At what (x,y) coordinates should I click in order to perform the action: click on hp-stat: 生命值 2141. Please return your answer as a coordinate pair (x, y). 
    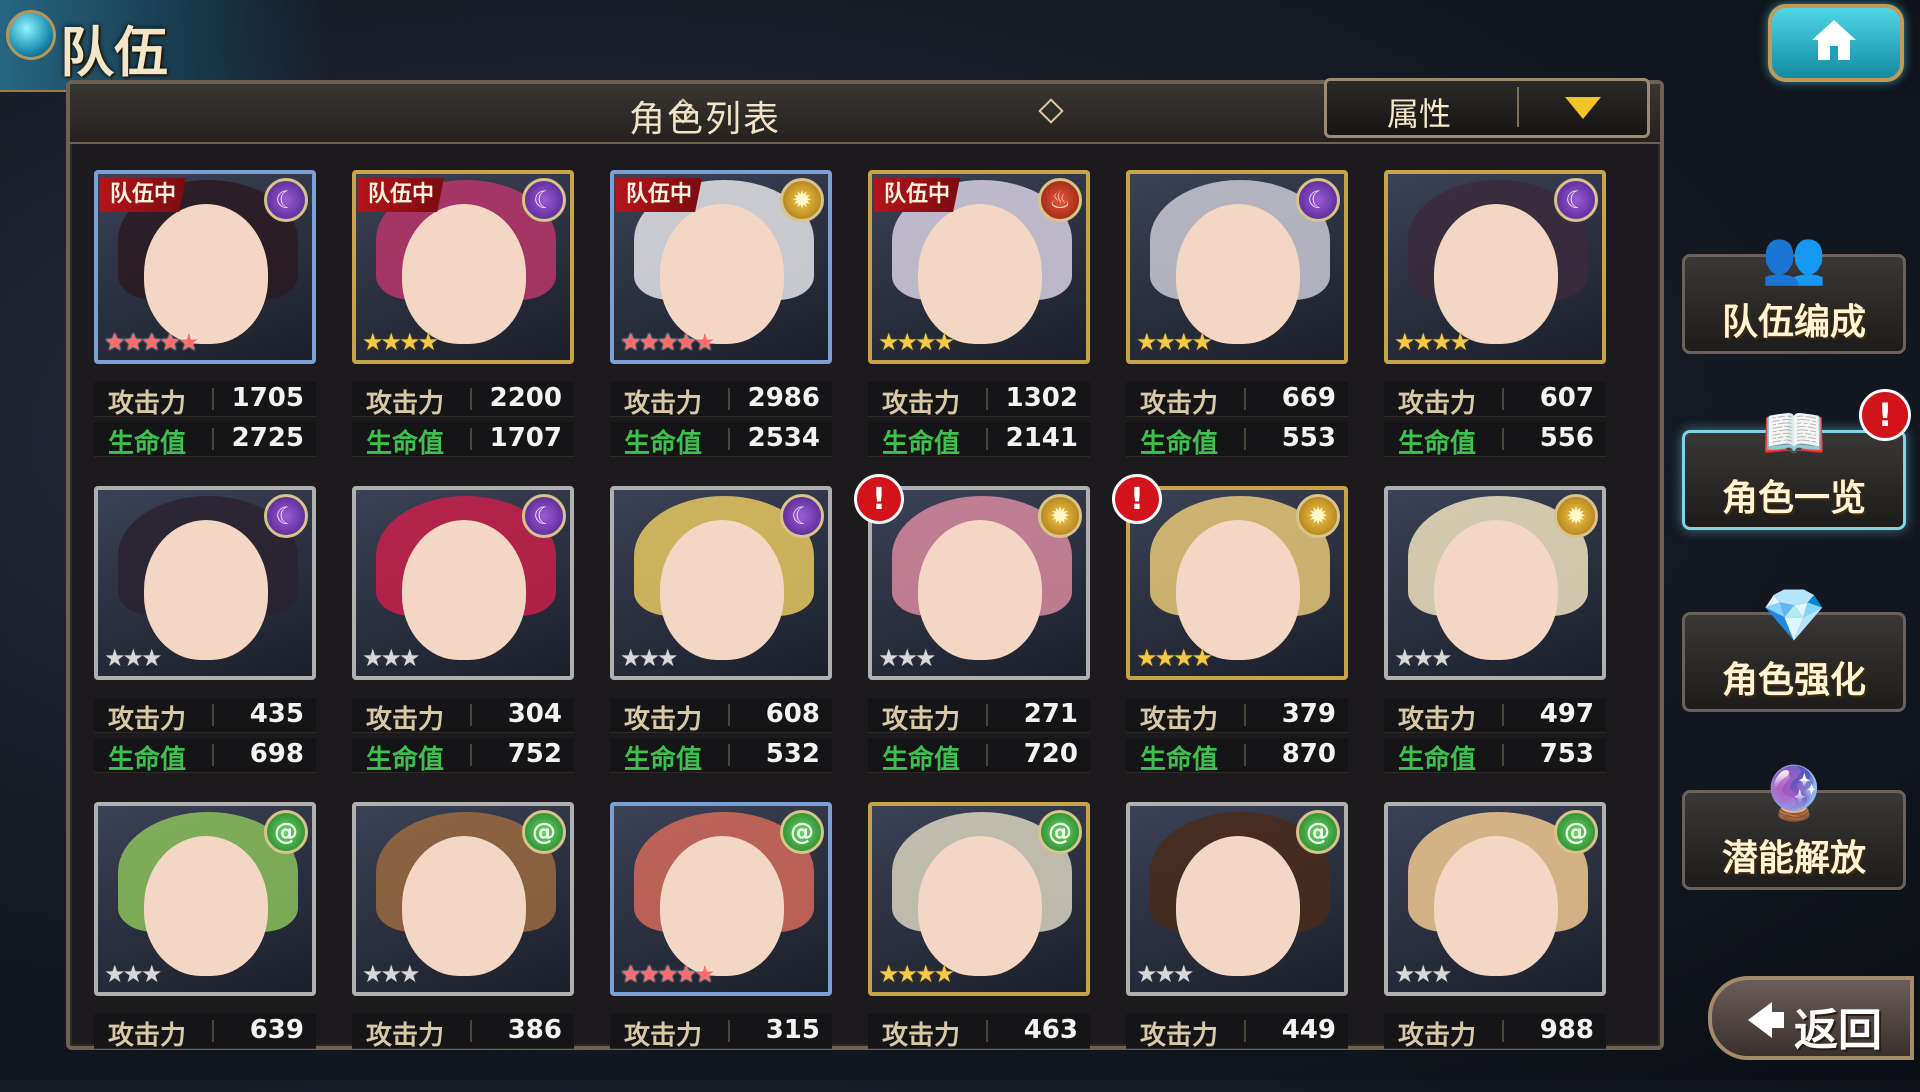
    Looking at the image, I should click on (979, 440).